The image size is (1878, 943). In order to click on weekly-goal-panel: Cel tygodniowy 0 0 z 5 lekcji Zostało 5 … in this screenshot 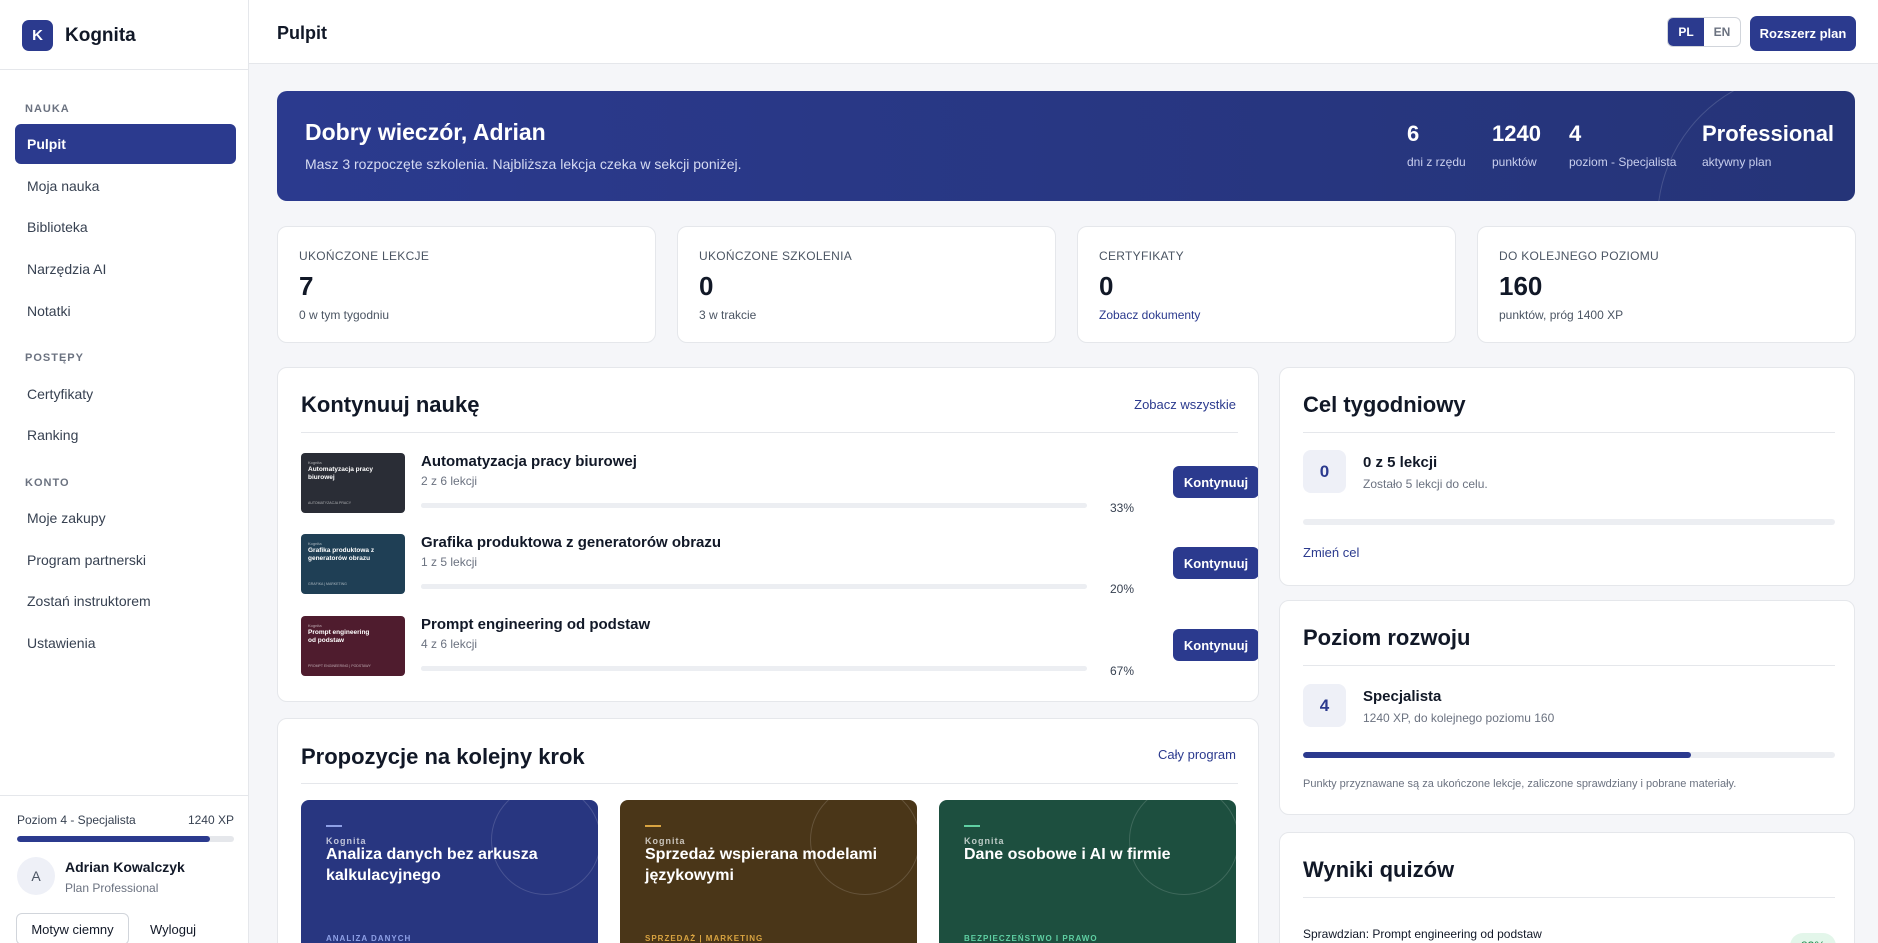, I will do `click(1567, 476)`.